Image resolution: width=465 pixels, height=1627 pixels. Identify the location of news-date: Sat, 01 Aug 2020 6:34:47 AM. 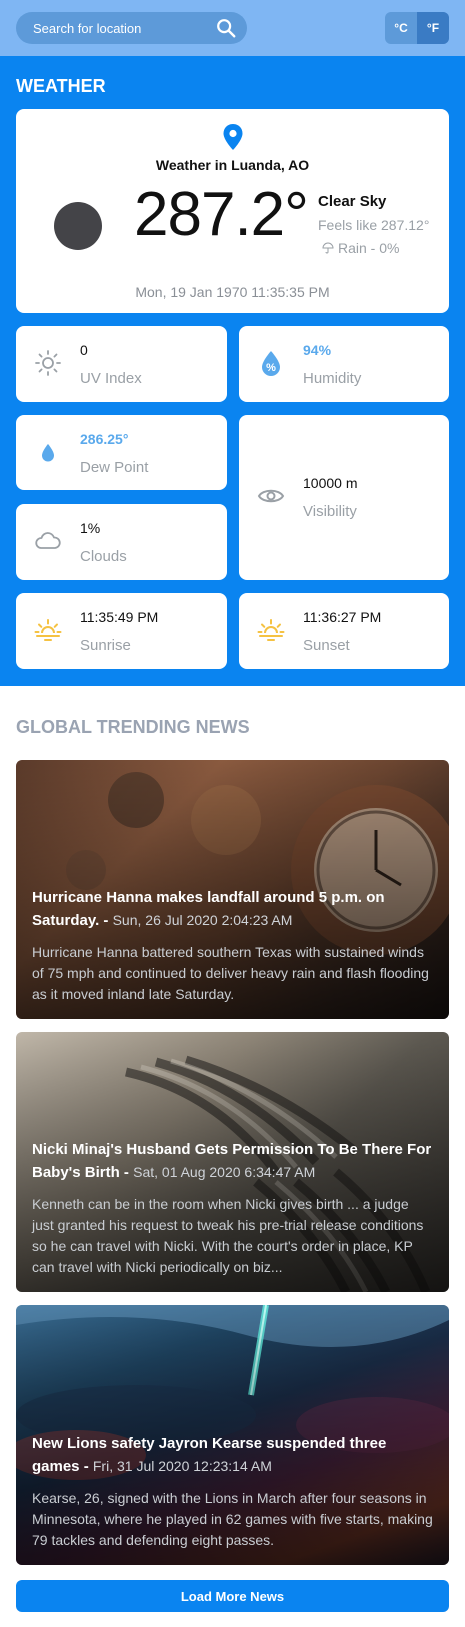
(224, 1172).